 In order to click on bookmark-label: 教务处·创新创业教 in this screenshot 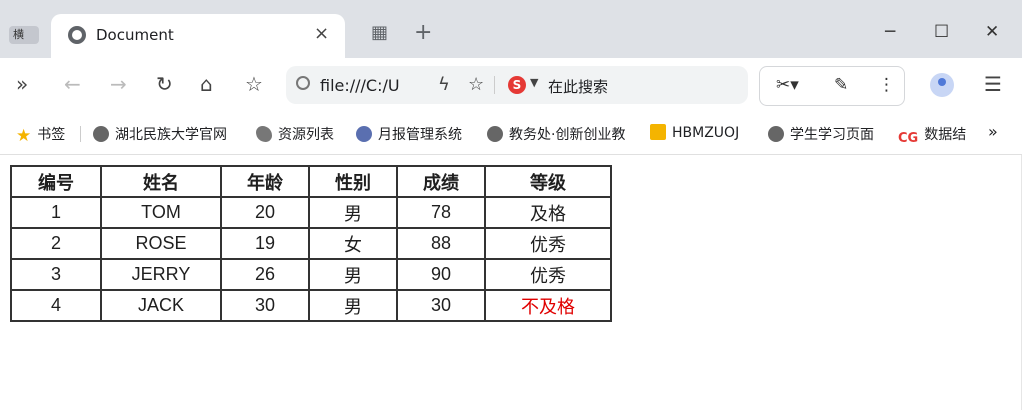, I will do `click(567, 135)`.